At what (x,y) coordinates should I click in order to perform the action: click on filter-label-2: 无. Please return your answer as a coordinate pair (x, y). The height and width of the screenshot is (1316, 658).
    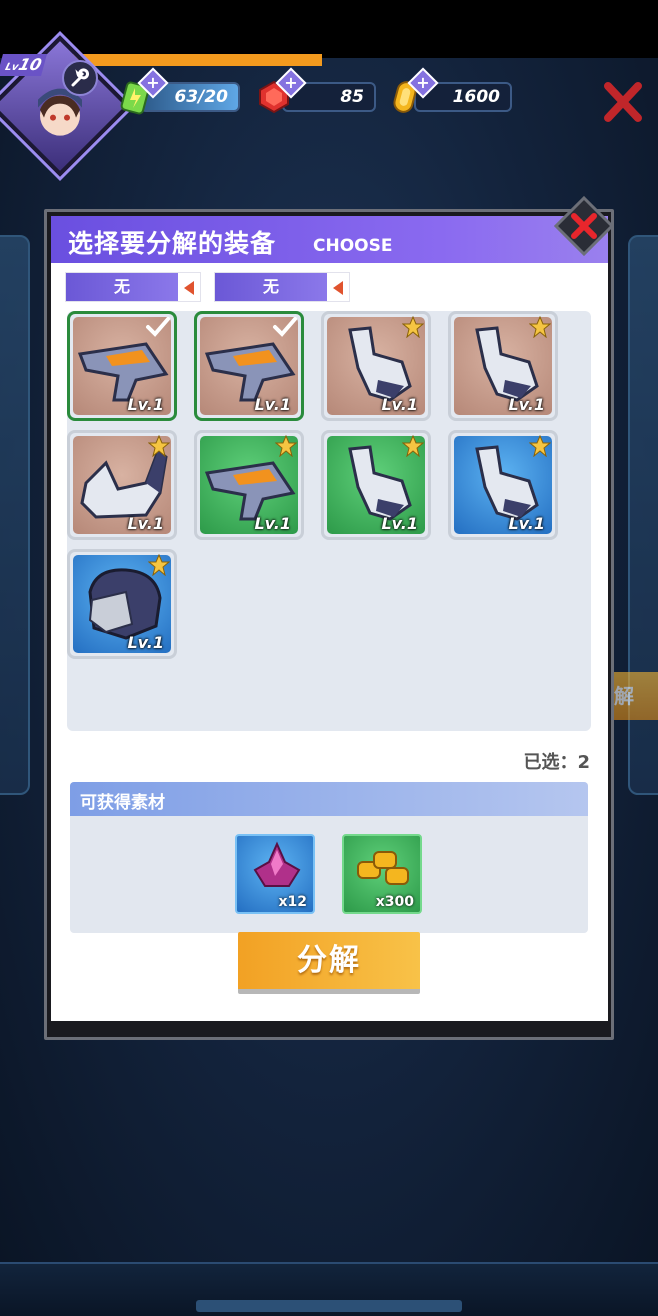
    Looking at the image, I should click on (271, 287).